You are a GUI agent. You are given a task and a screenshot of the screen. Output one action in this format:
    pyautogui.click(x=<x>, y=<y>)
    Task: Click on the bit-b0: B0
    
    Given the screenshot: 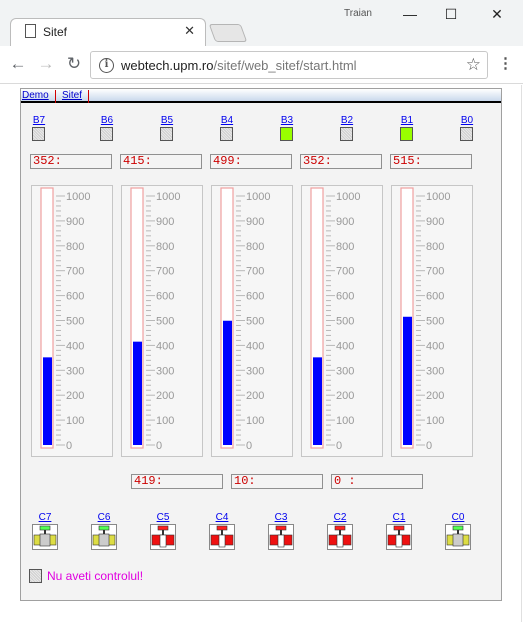 What is the action you would take?
    pyautogui.click(x=467, y=128)
    